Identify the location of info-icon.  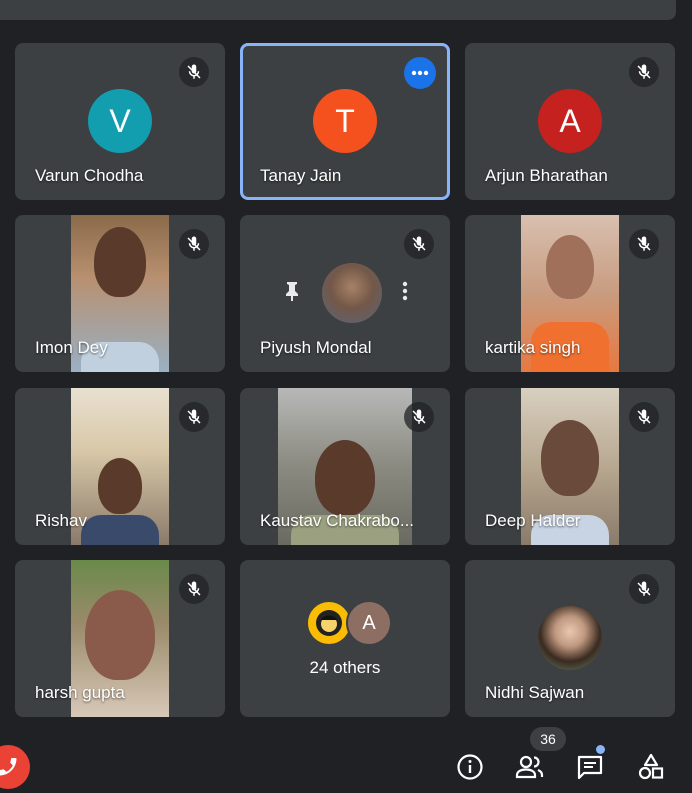
(470, 767).